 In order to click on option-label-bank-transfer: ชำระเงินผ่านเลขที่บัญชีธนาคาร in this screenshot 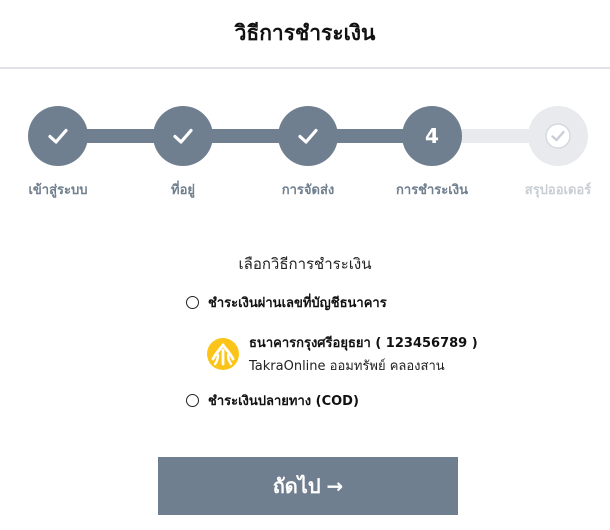, I will do `click(297, 303)`.